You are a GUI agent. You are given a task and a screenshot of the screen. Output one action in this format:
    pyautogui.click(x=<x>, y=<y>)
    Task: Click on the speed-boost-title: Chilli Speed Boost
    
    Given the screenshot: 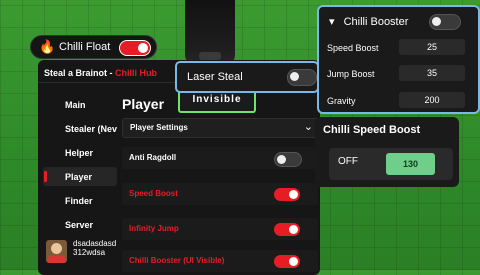 What is the action you would take?
    pyautogui.click(x=372, y=130)
    